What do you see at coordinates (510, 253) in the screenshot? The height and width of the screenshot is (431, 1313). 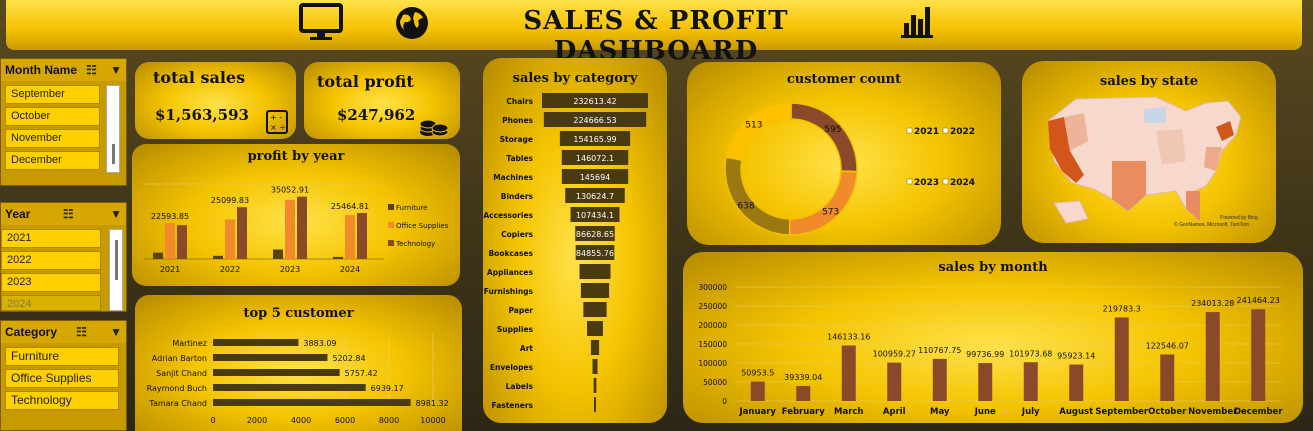 I see `category-label: Bookcases` at bounding box center [510, 253].